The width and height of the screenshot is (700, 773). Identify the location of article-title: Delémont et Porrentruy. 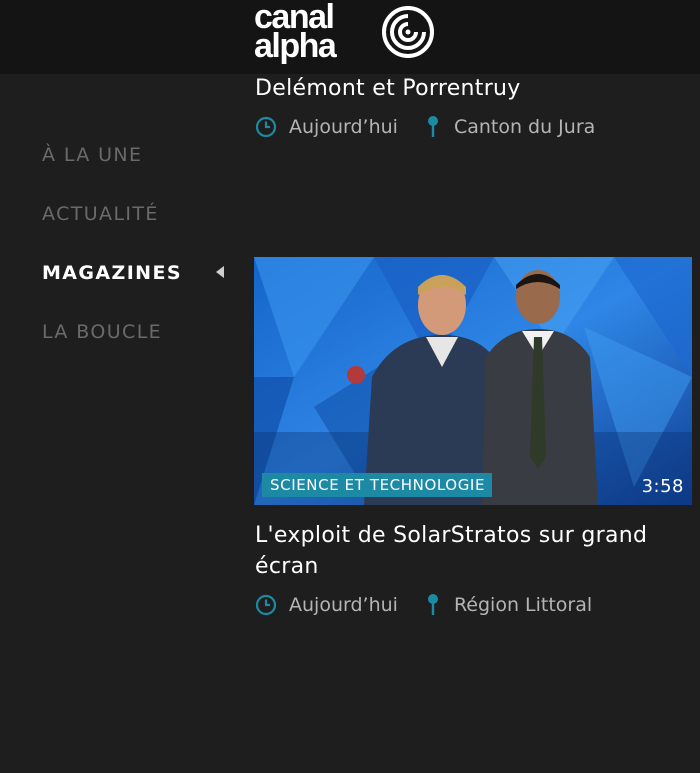
(388, 89).